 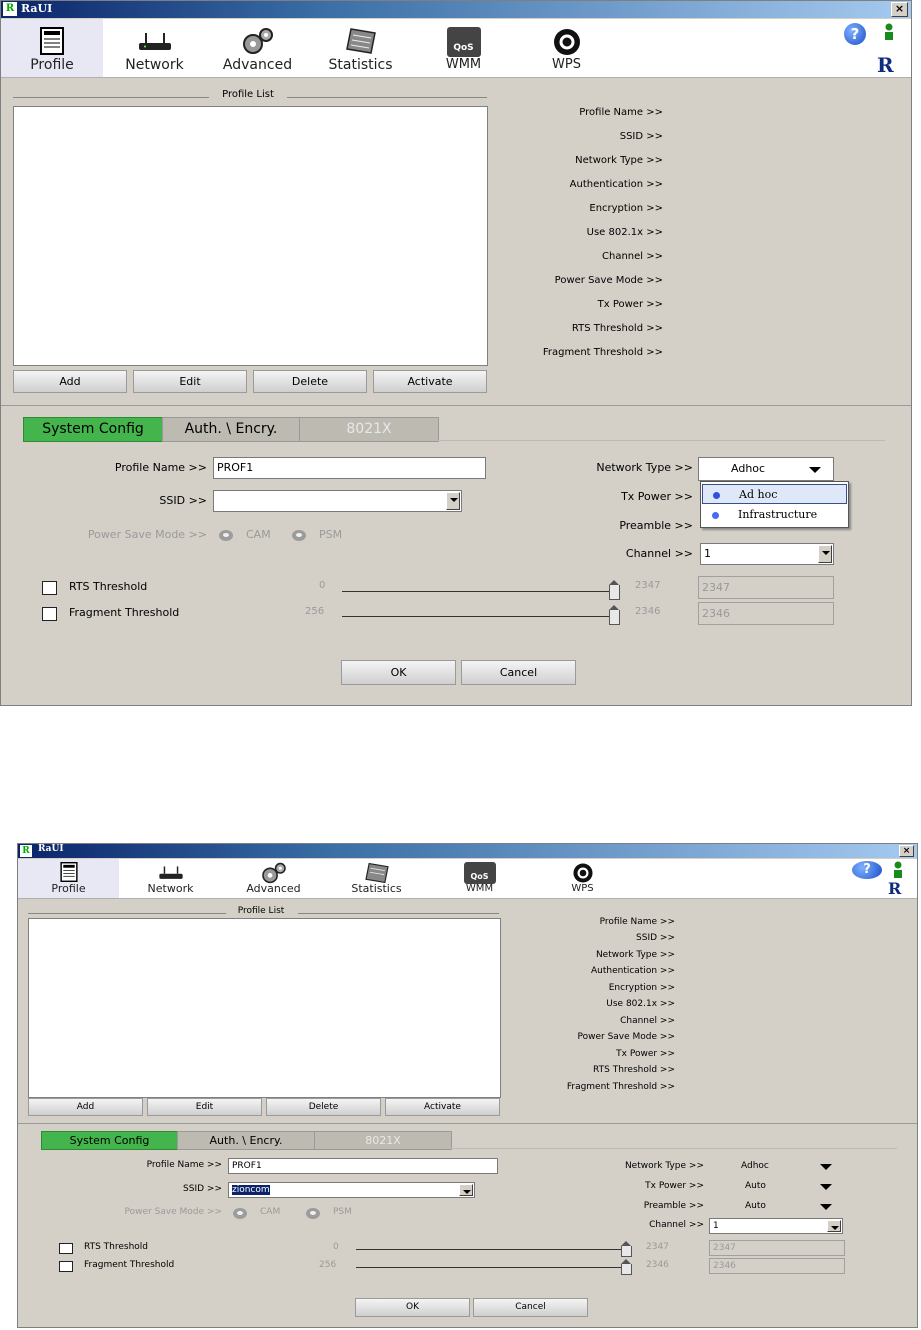 What do you see at coordinates (342, 1212) in the screenshot?
I see `psm-label: PSM` at bounding box center [342, 1212].